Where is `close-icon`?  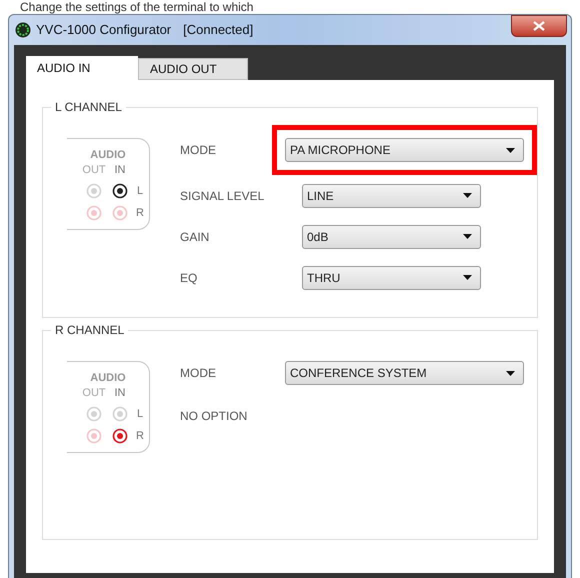 close-icon is located at coordinates (539, 26).